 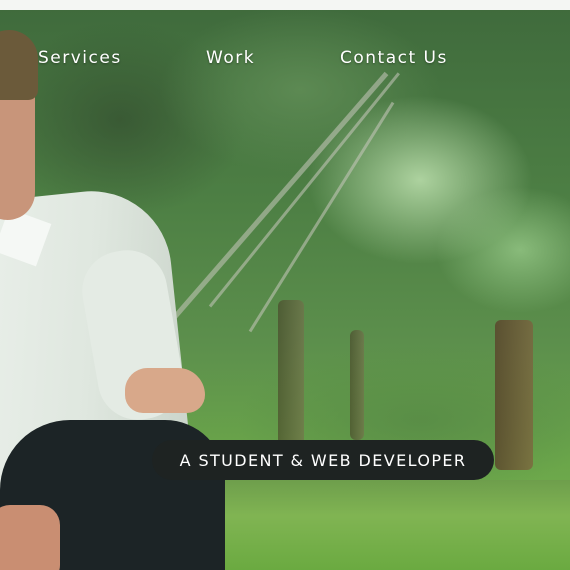 I want to click on tagline-text: A STUDENT & WEB DEVELOPER, so click(x=323, y=460).